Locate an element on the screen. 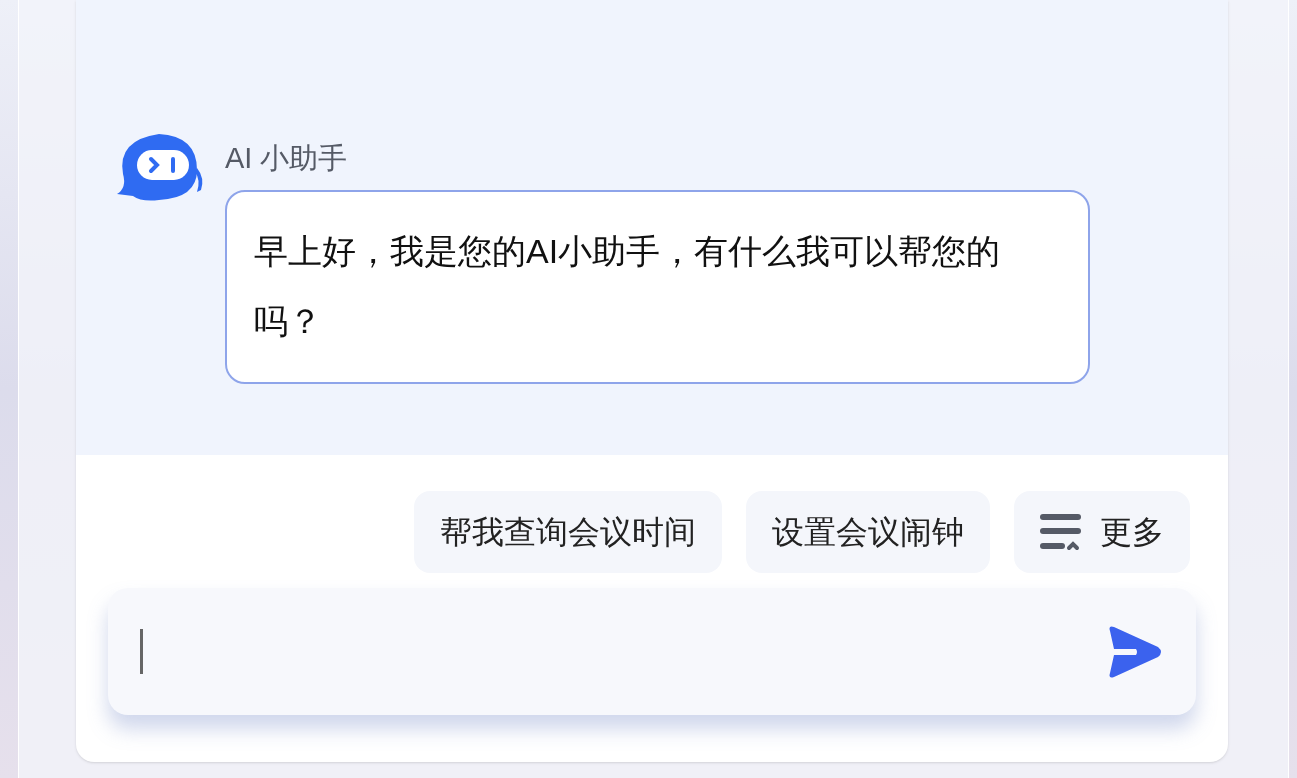 This screenshot has height=778, width=1297. suggestion-chip: 设置会议闹钟 is located at coordinates (868, 532).